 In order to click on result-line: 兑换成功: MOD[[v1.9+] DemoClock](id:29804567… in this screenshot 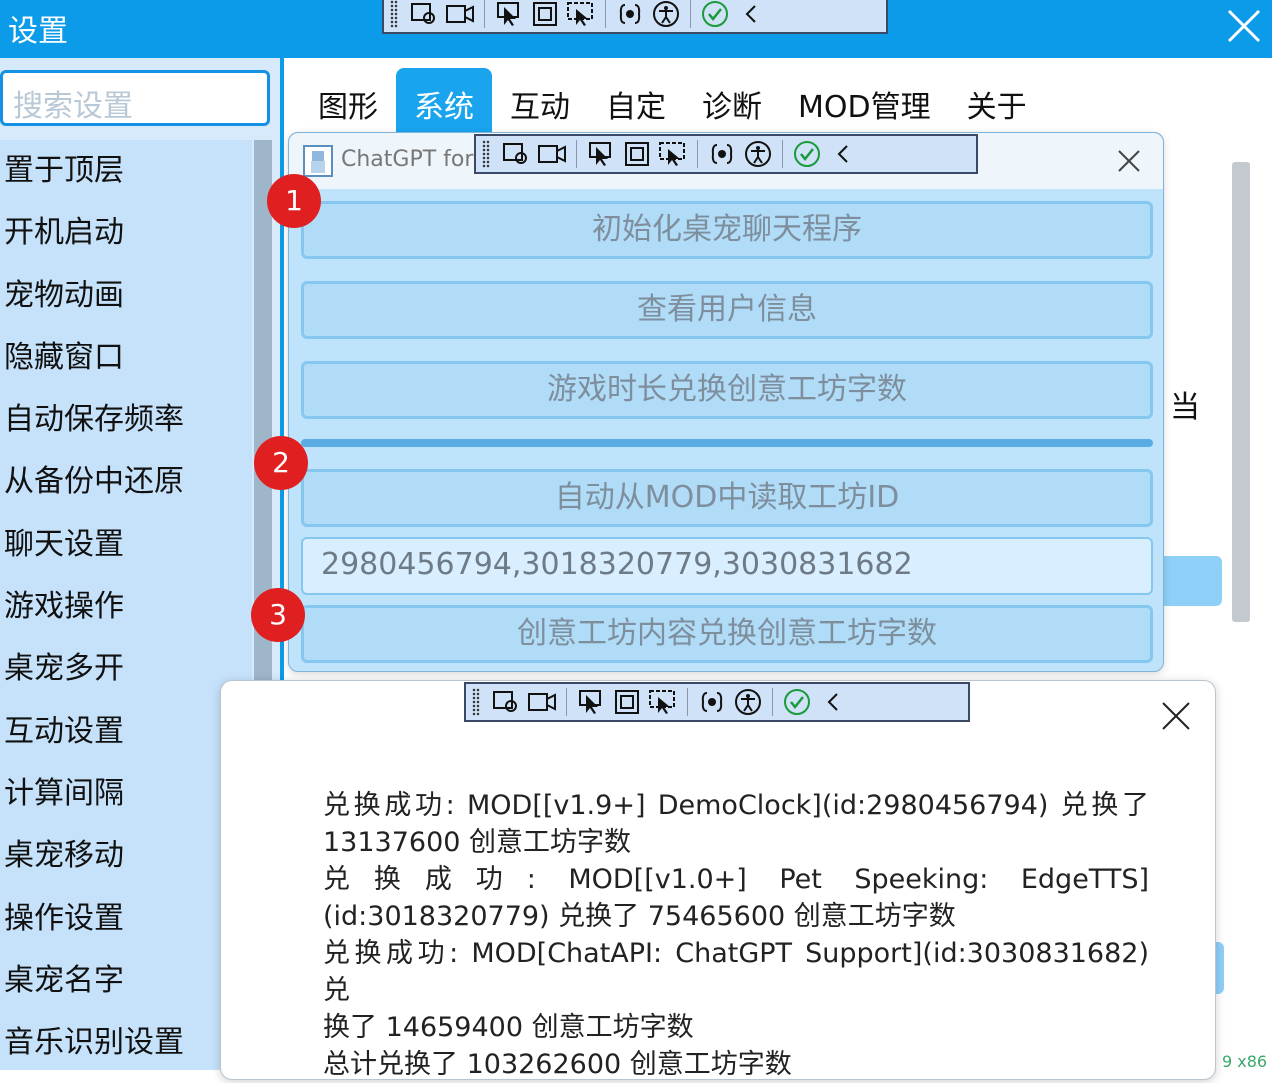, I will do `click(736, 805)`.